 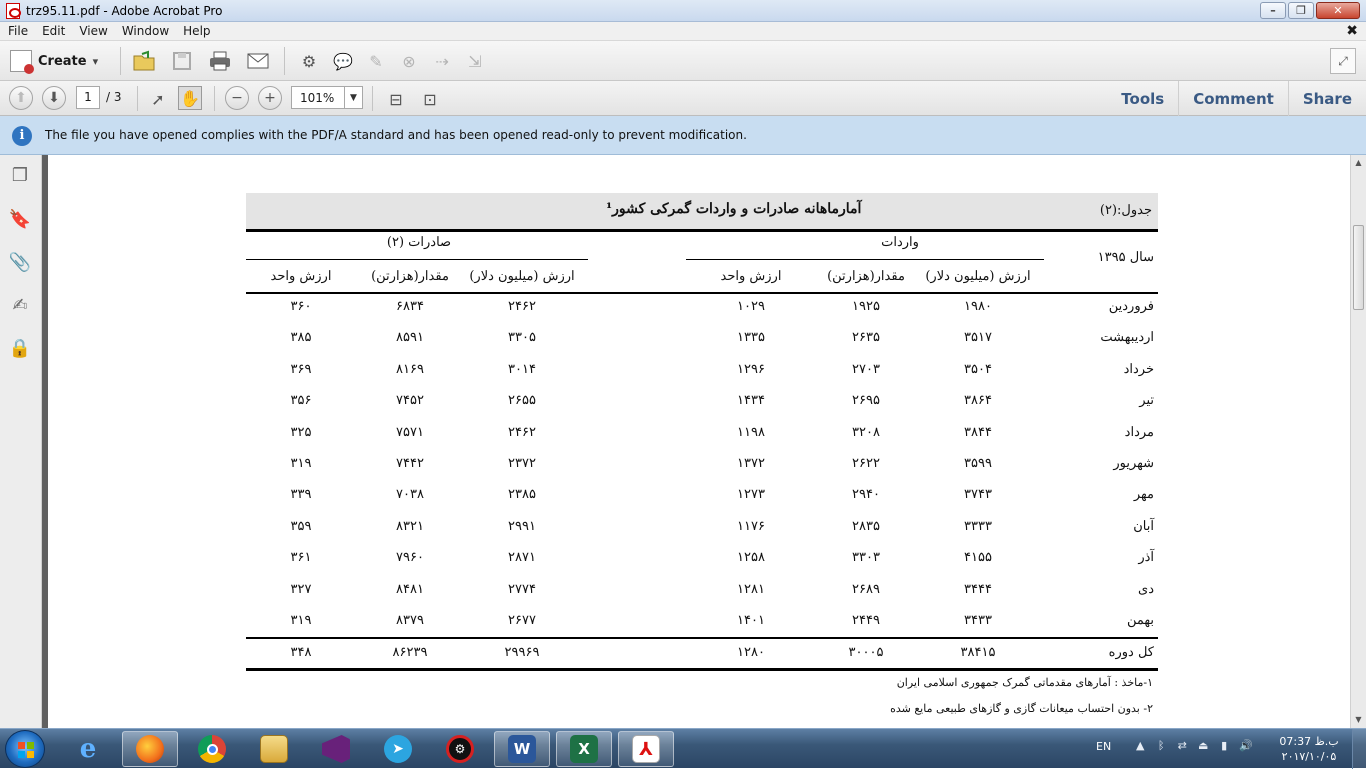 What do you see at coordinates (410, 589) in the screenshot?
I see `cell-exp-qty: ۸۴۸۱` at bounding box center [410, 589].